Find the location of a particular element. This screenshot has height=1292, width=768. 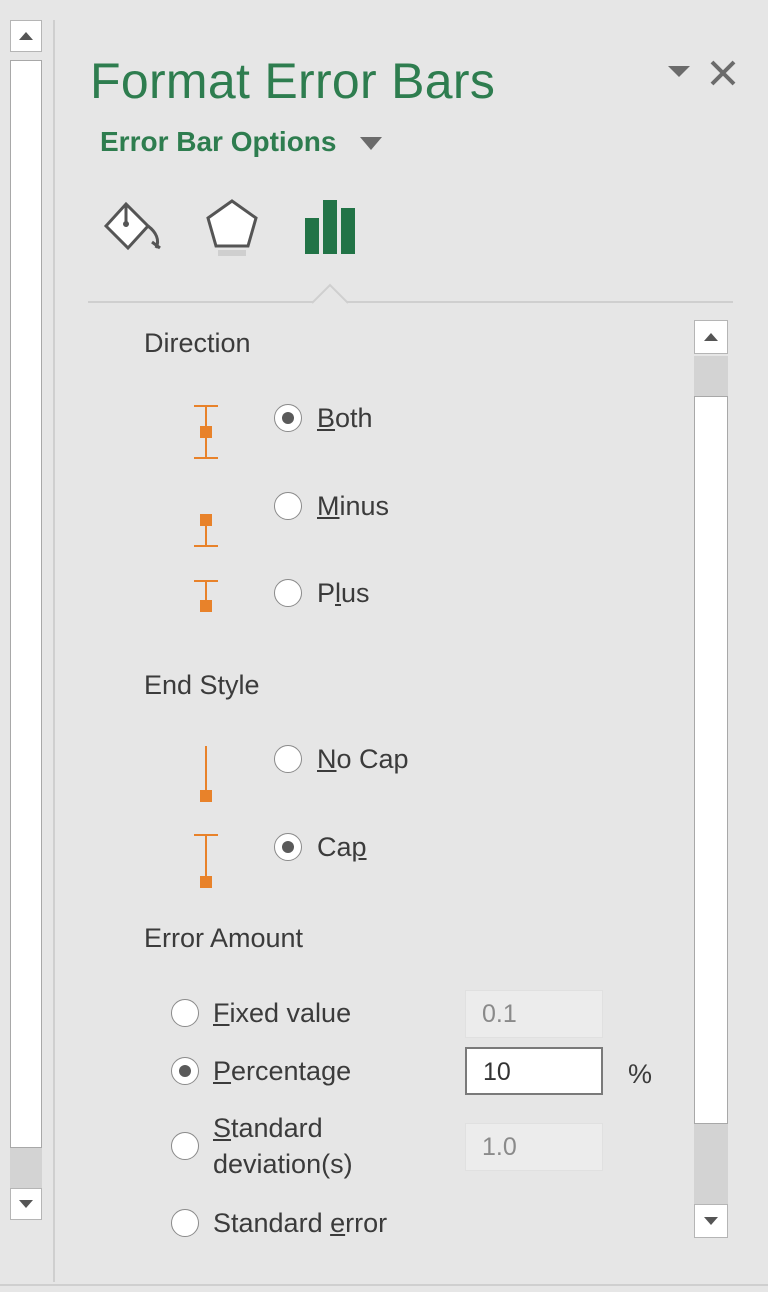

standard-deviation-input: 1.0 is located at coordinates (534, 1147).